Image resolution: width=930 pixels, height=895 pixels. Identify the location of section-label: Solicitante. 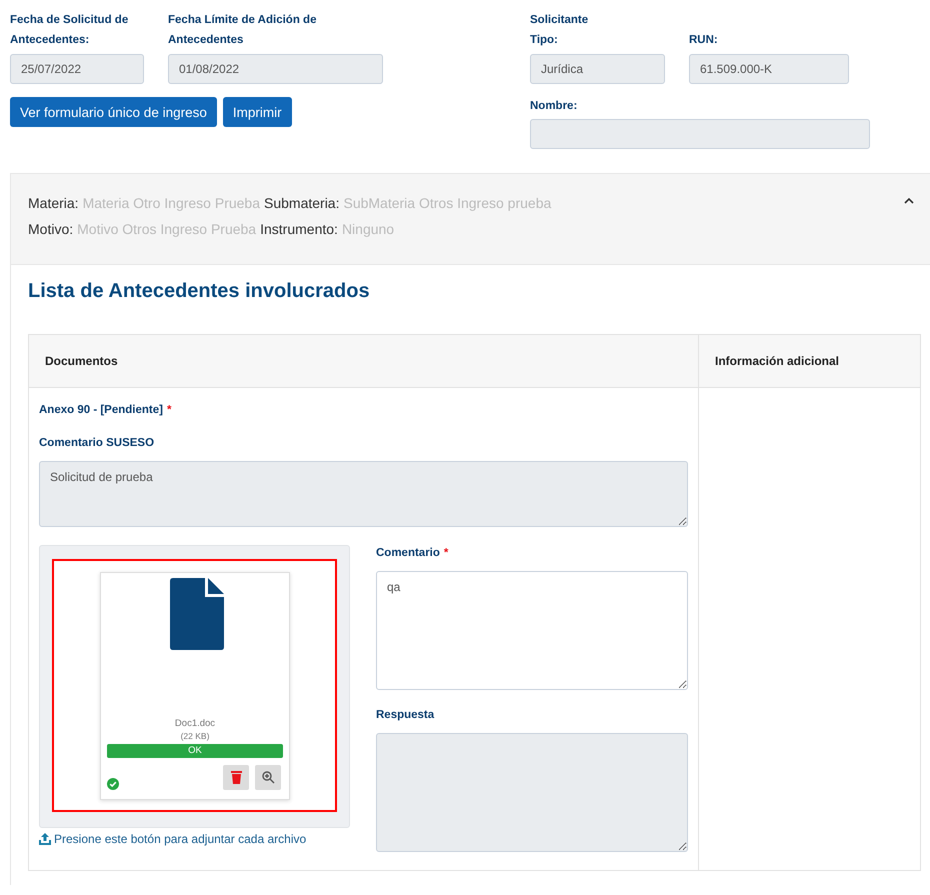
(560, 20).